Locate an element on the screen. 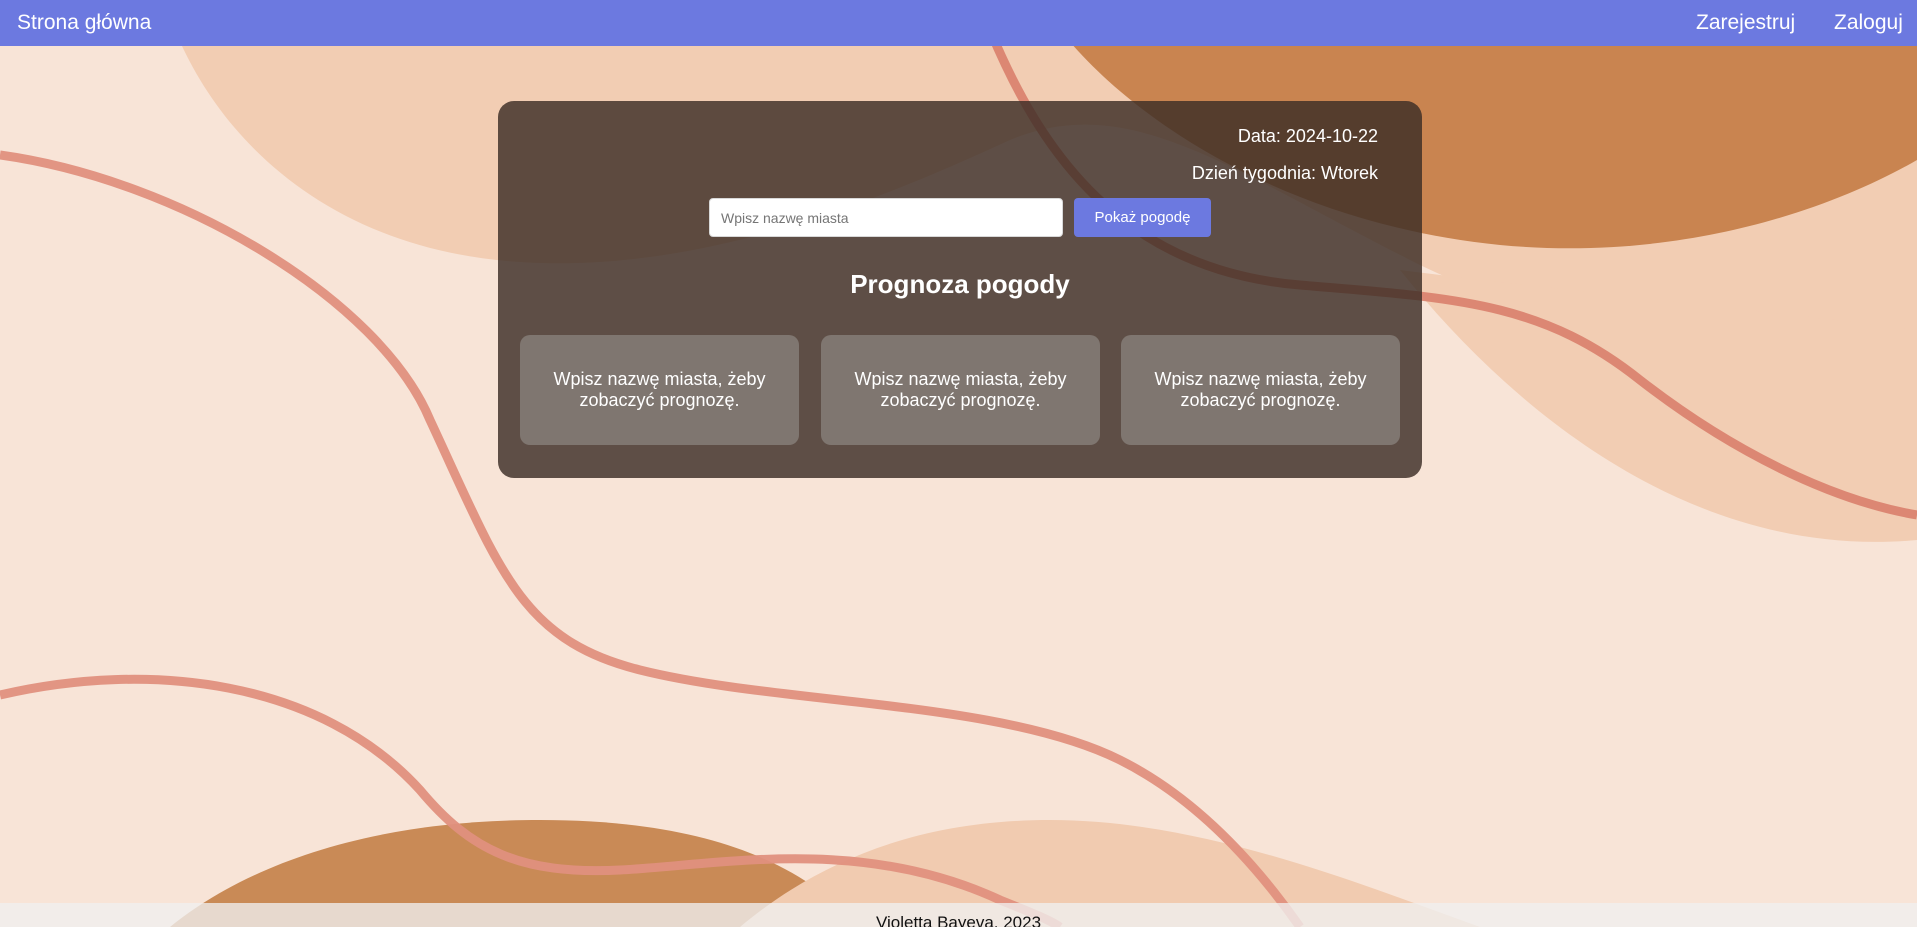 The height and width of the screenshot is (927, 1917). top-navbar: Strona główna Zarejestruj Zaloguj is located at coordinates (958, 23).